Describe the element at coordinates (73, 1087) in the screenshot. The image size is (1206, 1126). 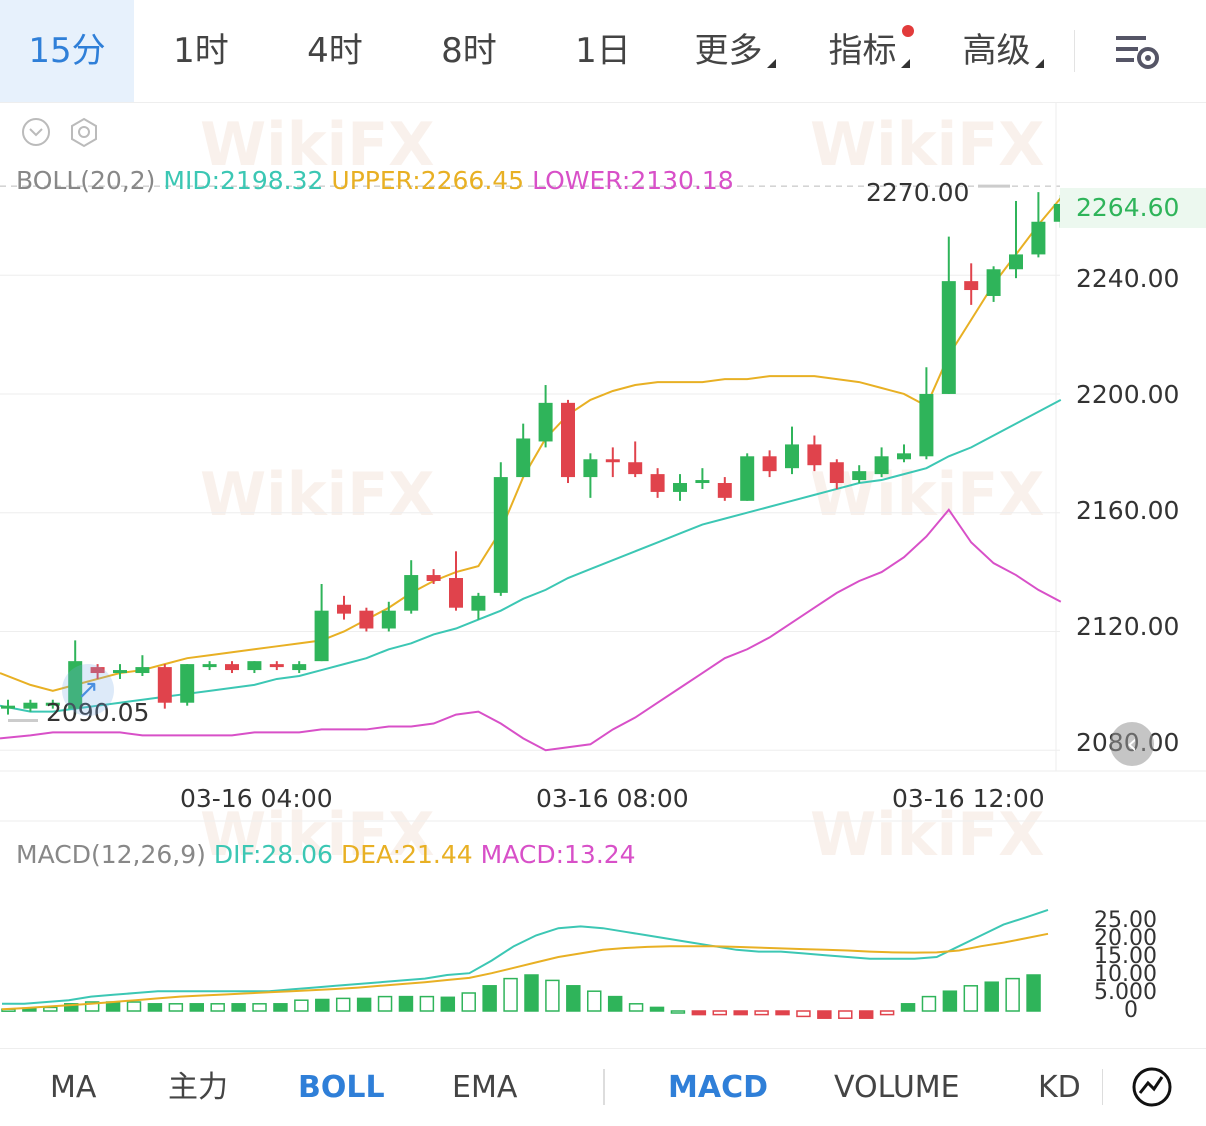
I see `tab-ma: MA` at that location.